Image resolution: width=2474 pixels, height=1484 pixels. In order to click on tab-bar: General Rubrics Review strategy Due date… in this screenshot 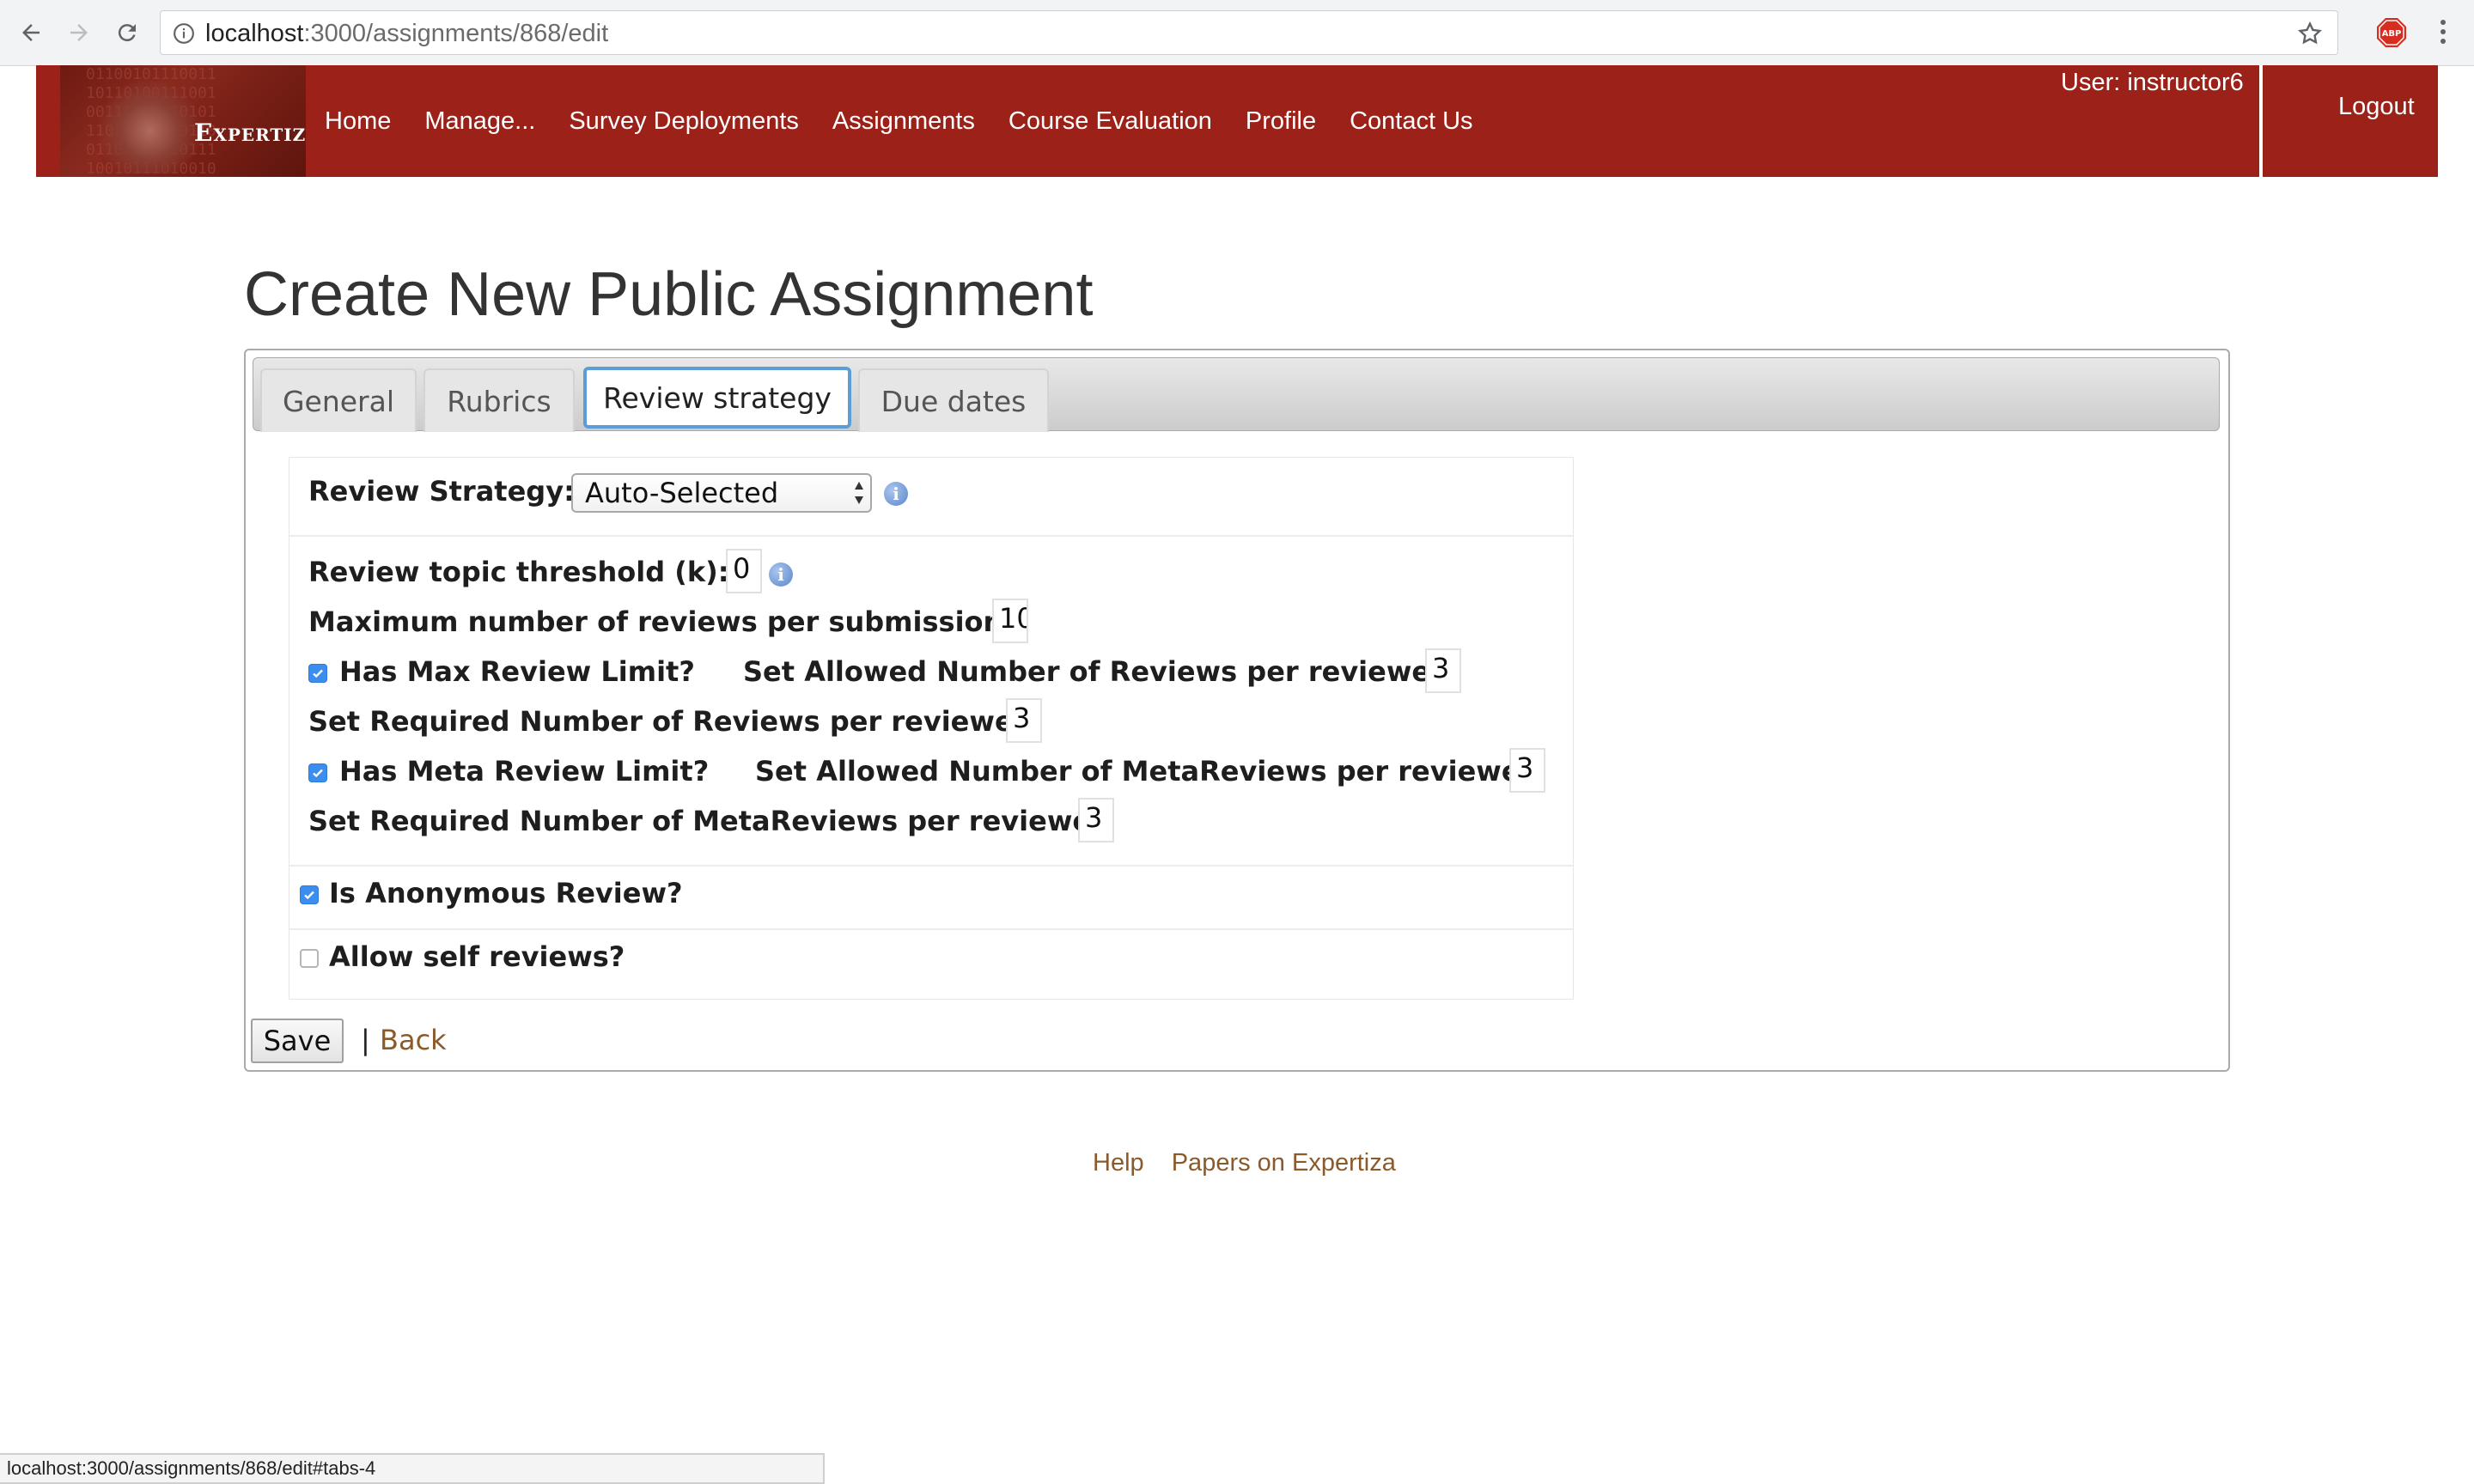, I will do `click(1236, 394)`.